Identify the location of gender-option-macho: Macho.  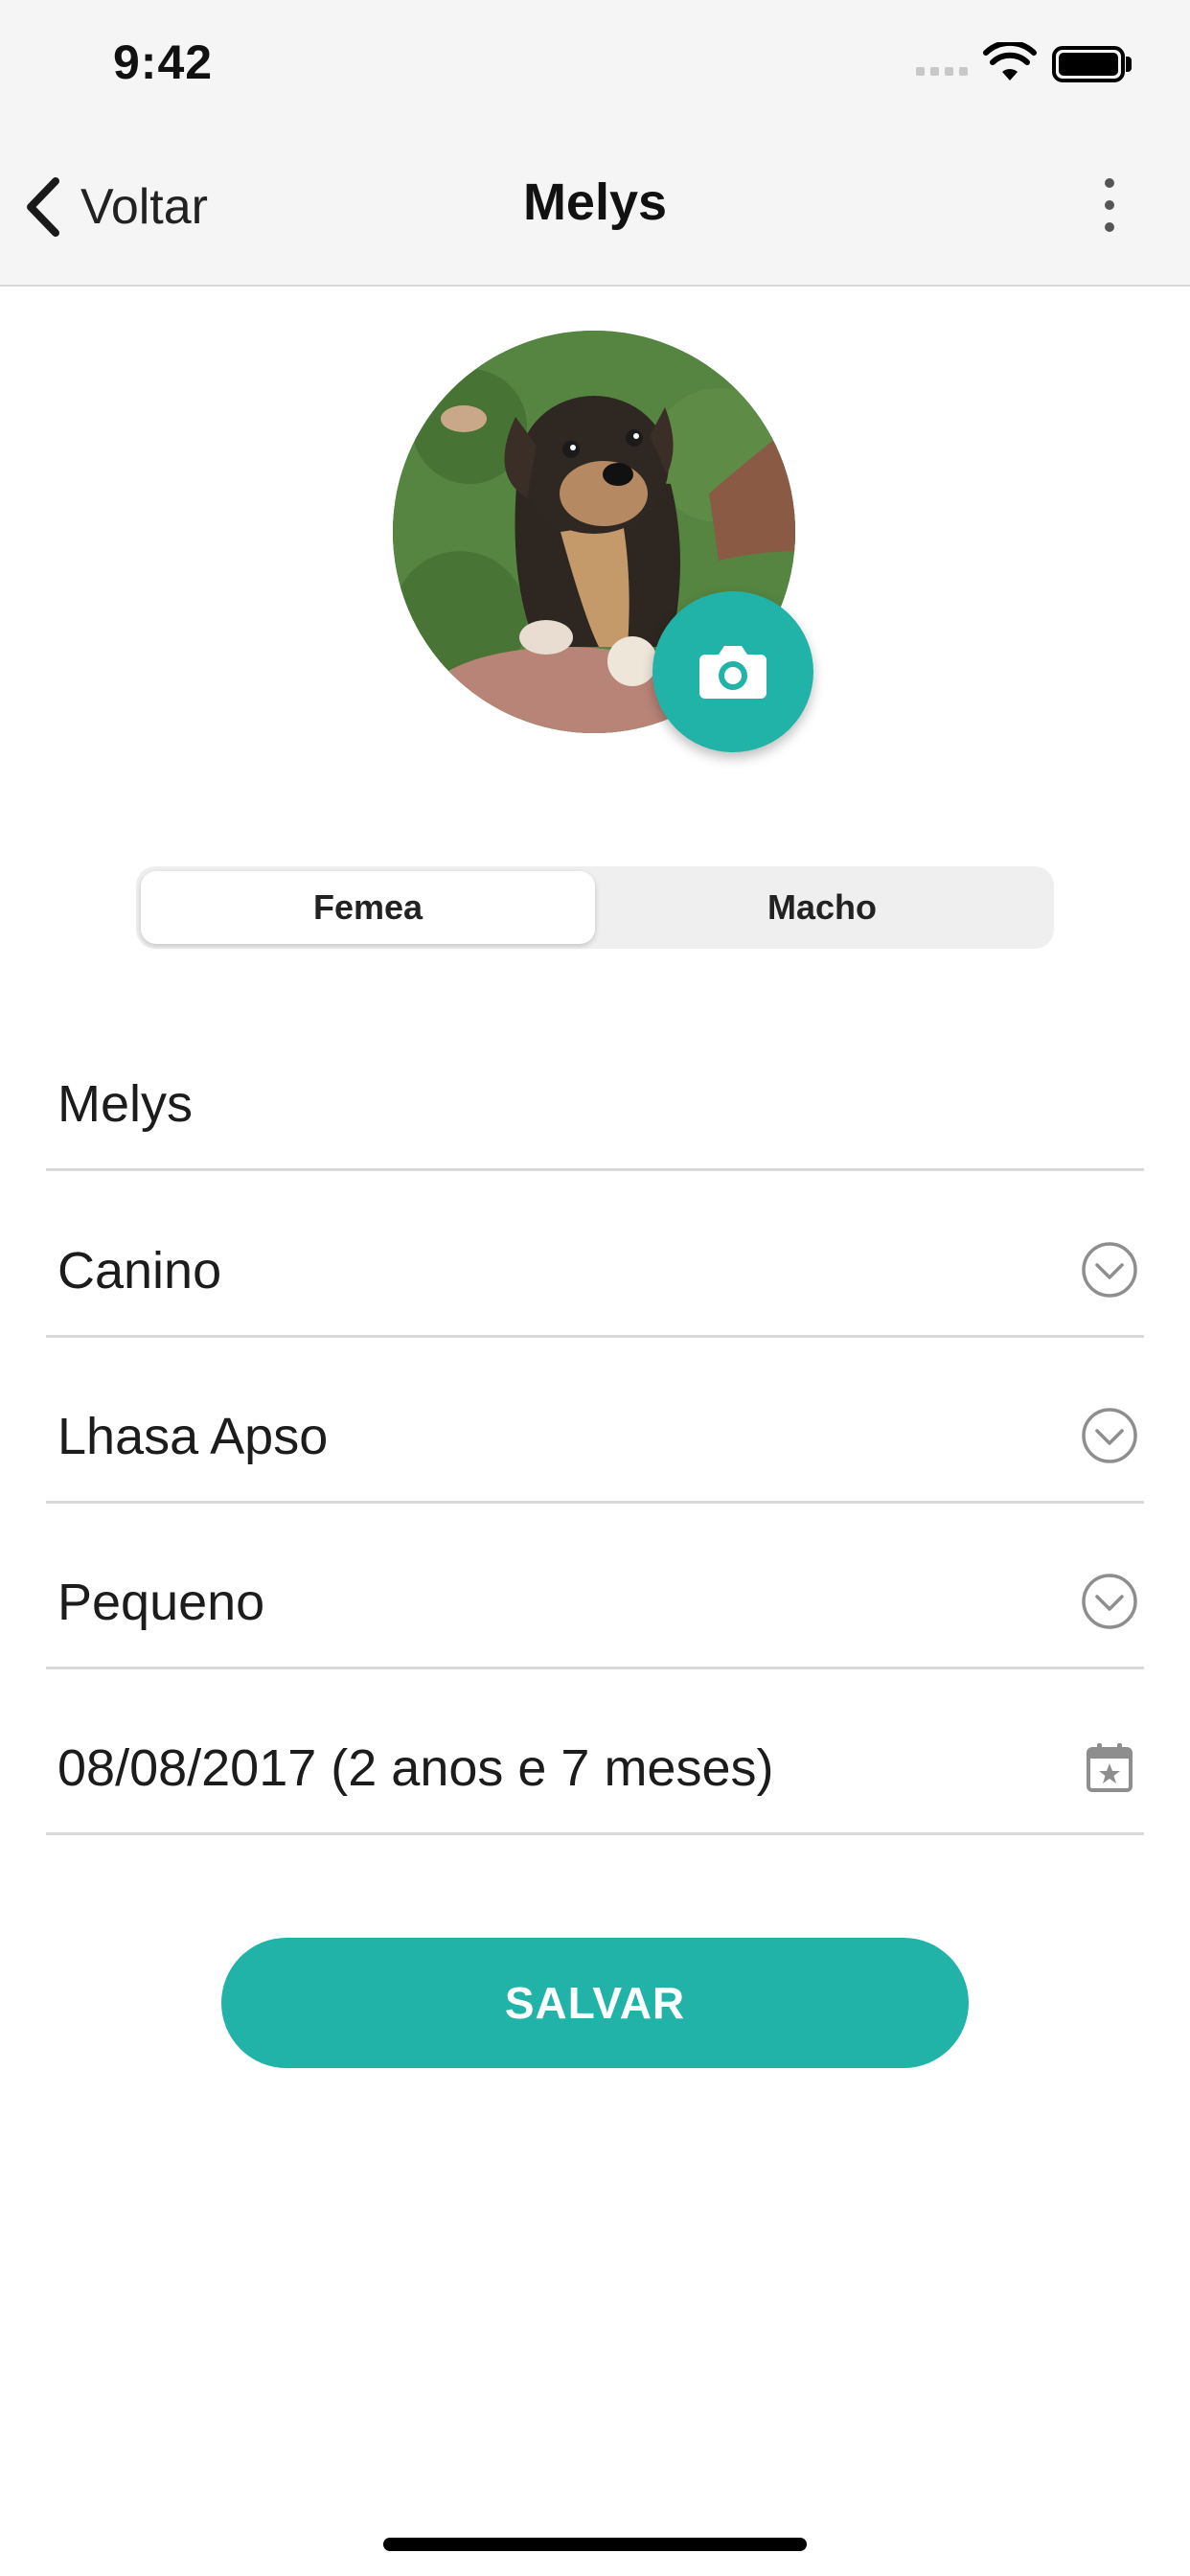
(822, 907).